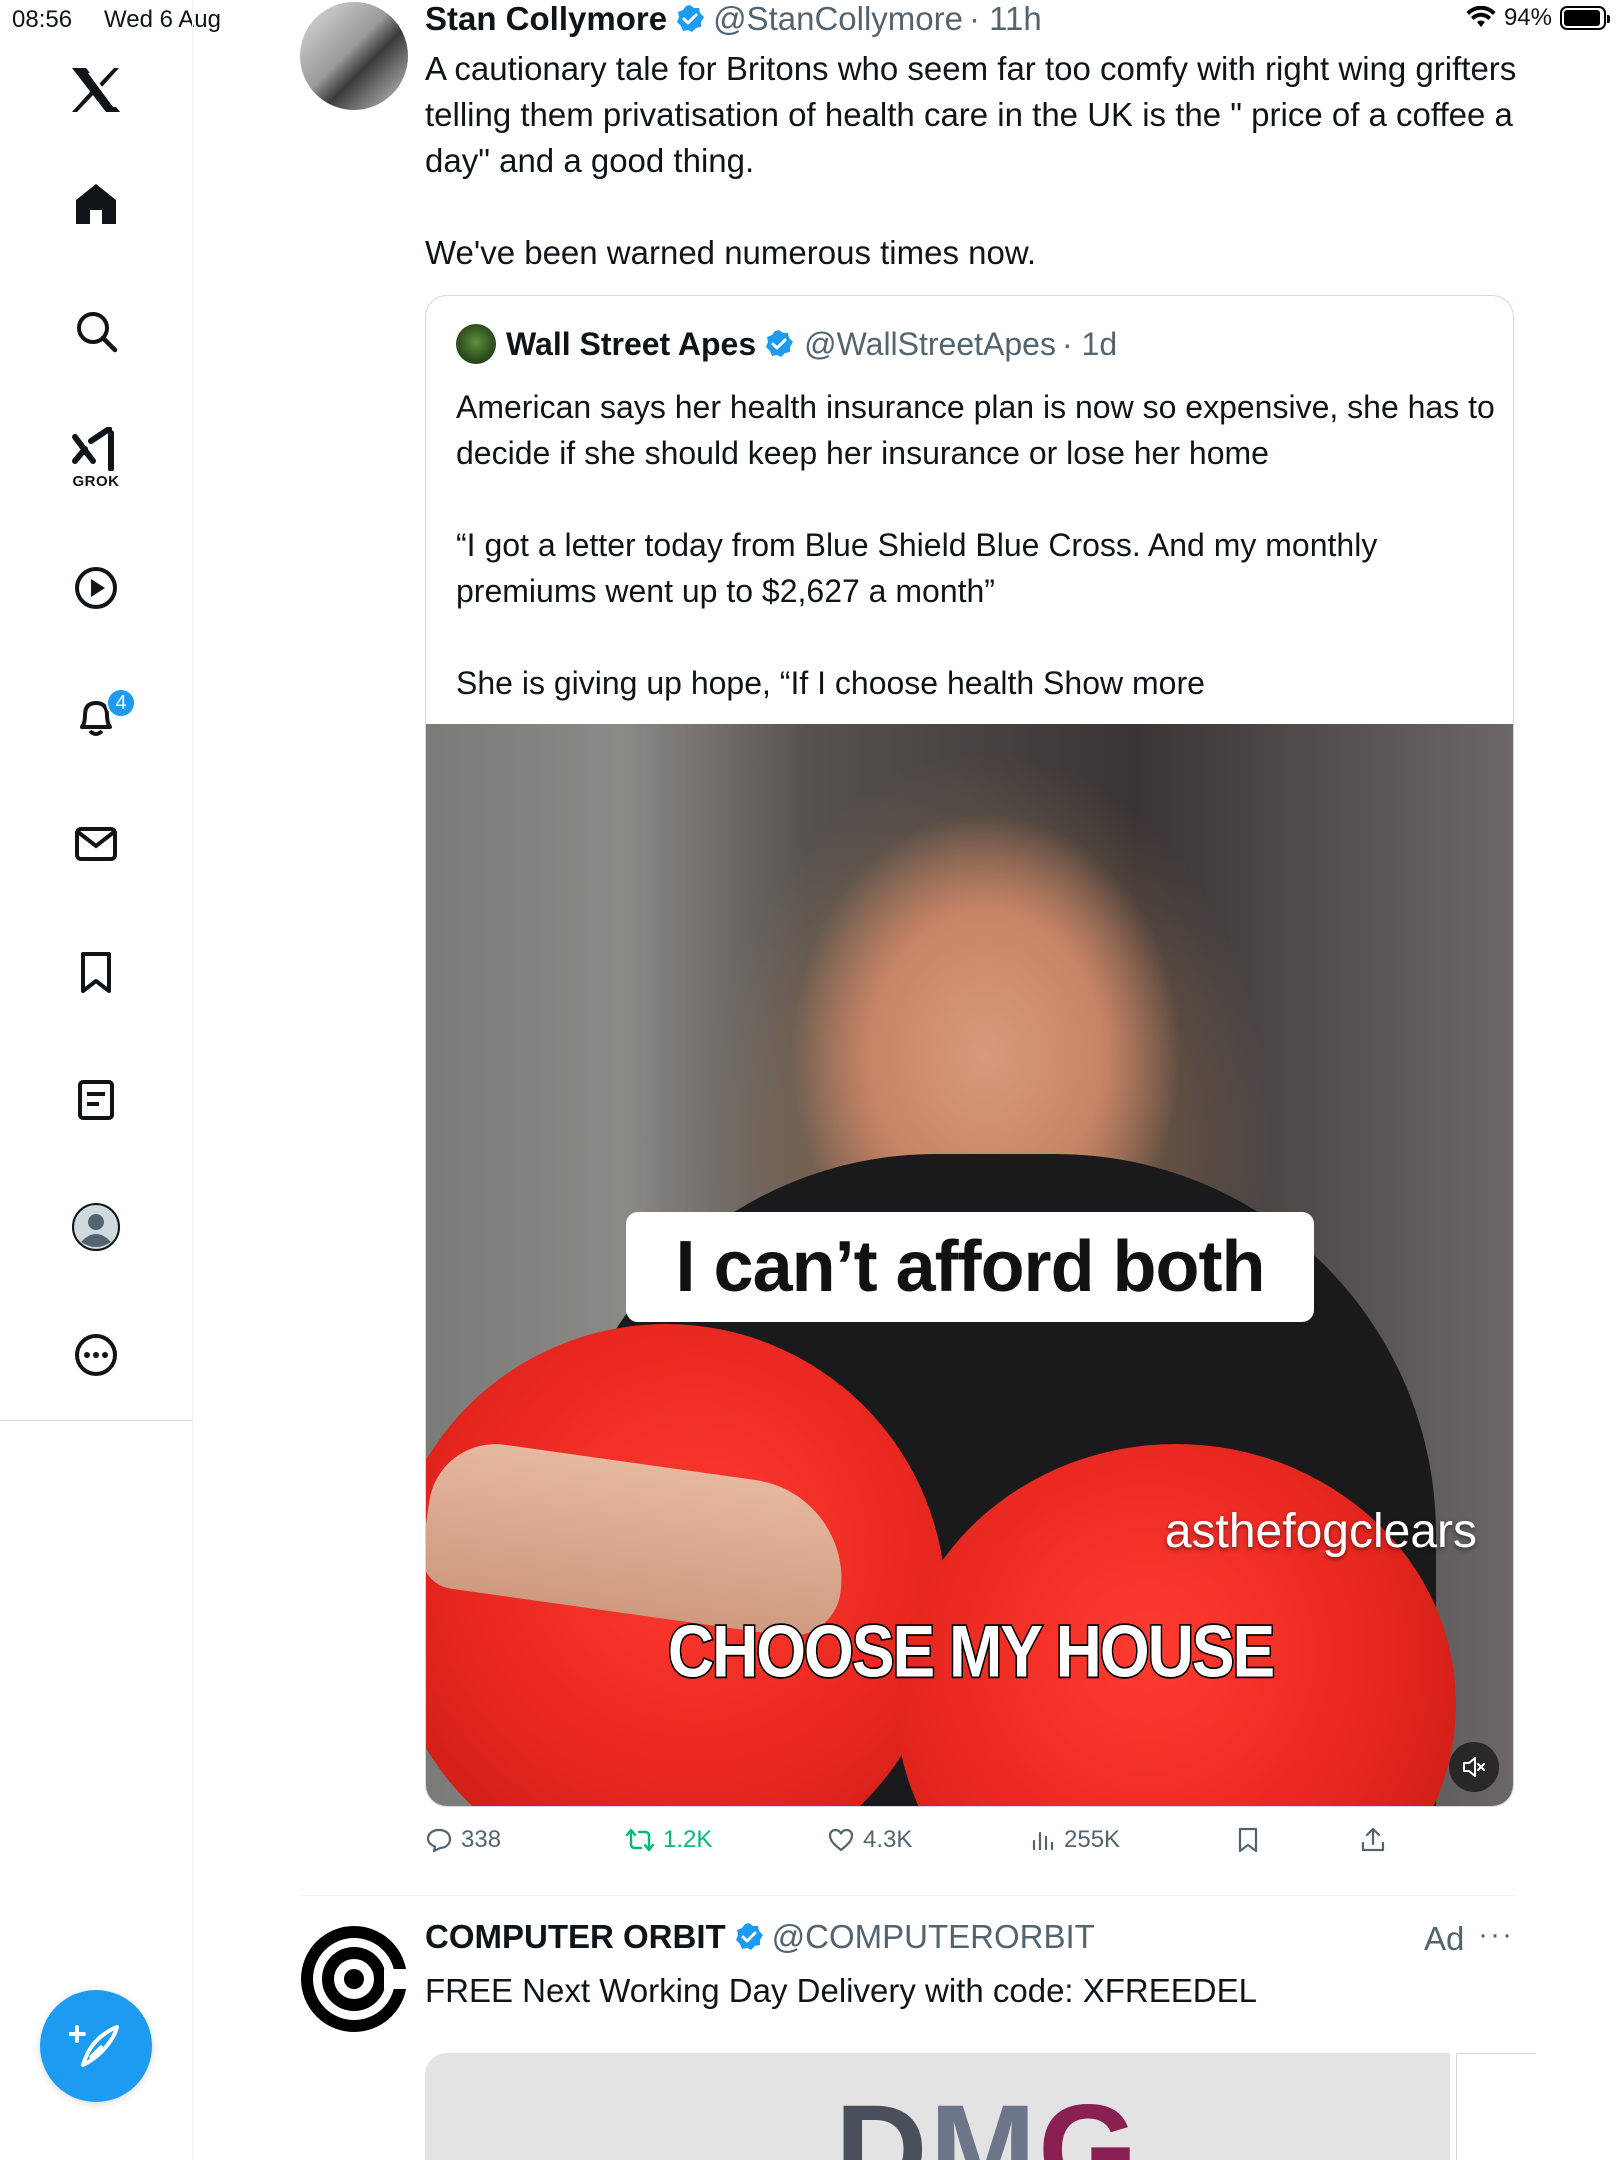  What do you see at coordinates (688, 1839) in the screenshot?
I see `repost-count: 1.2K` at bounding box center [688, 1839].